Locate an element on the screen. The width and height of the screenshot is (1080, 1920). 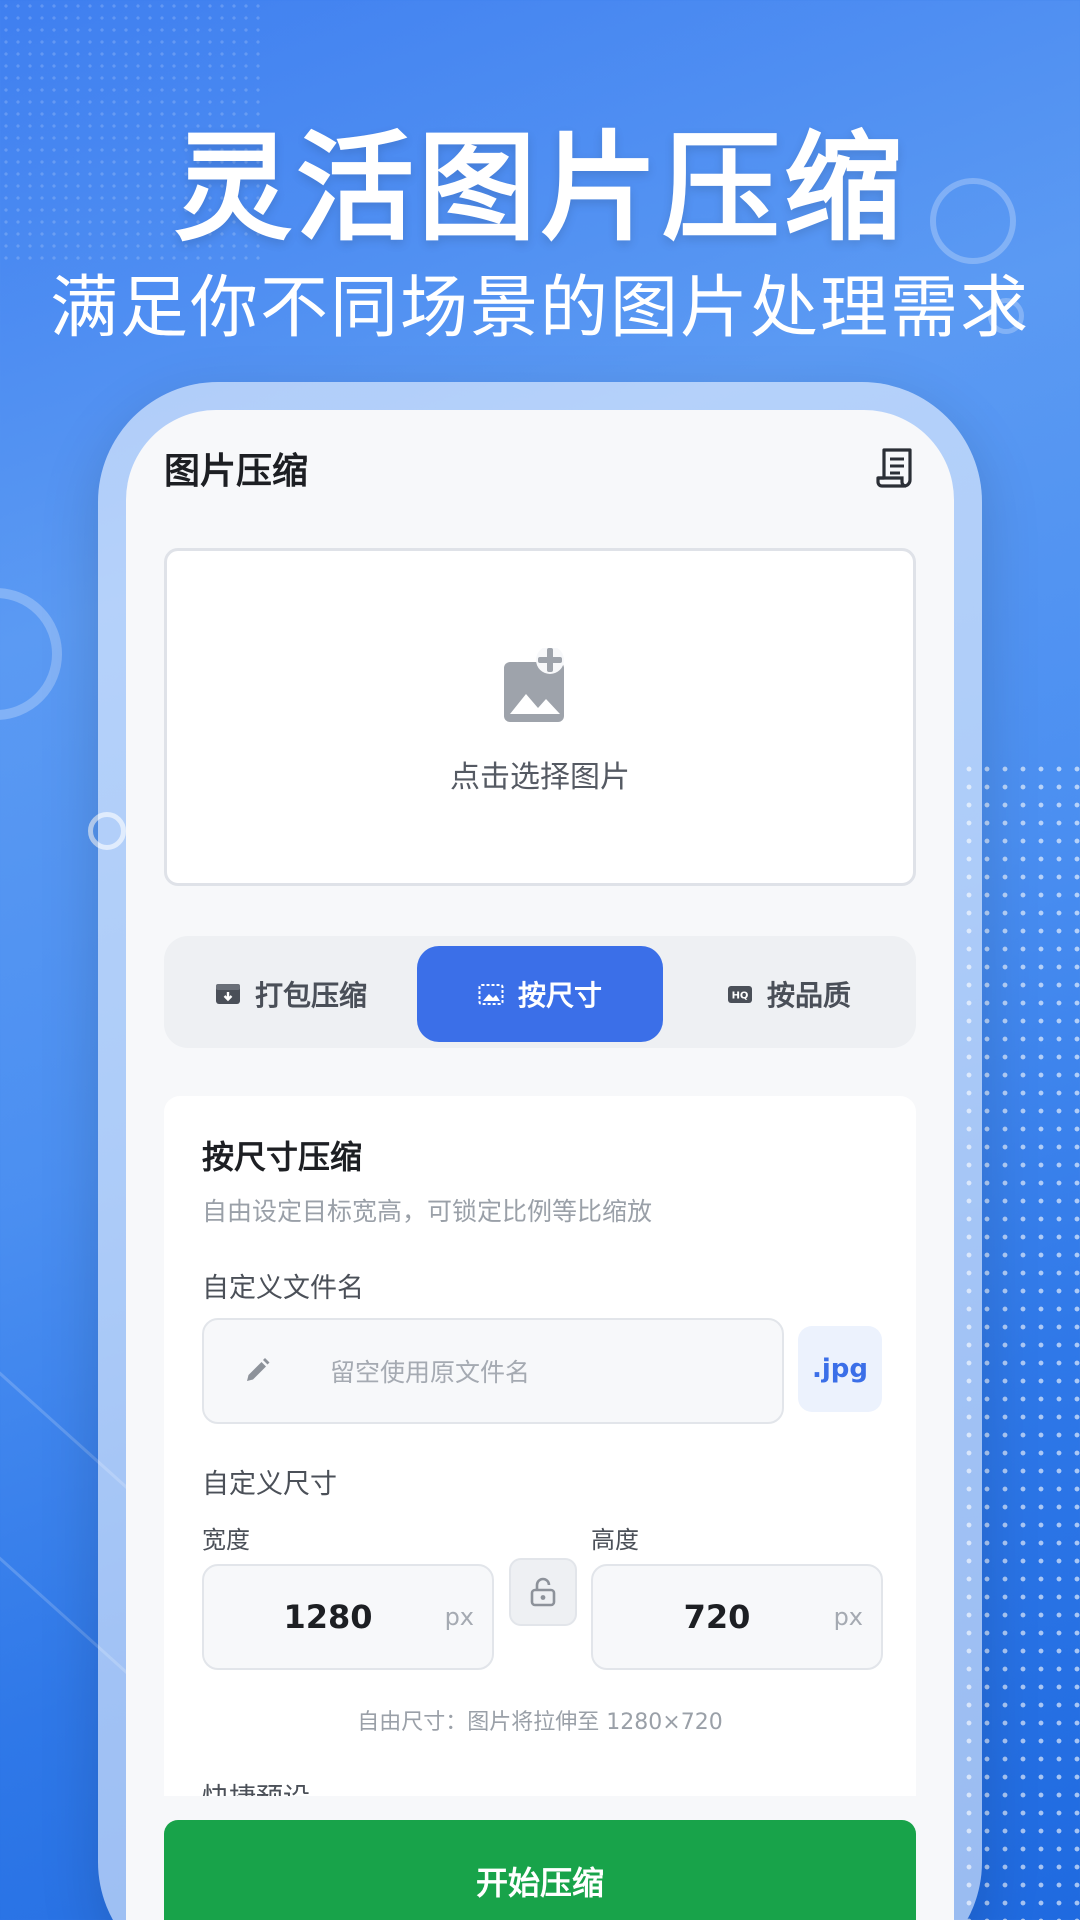
filename-input: 留空使用原文件名 is located at coordinates (493, 1371).